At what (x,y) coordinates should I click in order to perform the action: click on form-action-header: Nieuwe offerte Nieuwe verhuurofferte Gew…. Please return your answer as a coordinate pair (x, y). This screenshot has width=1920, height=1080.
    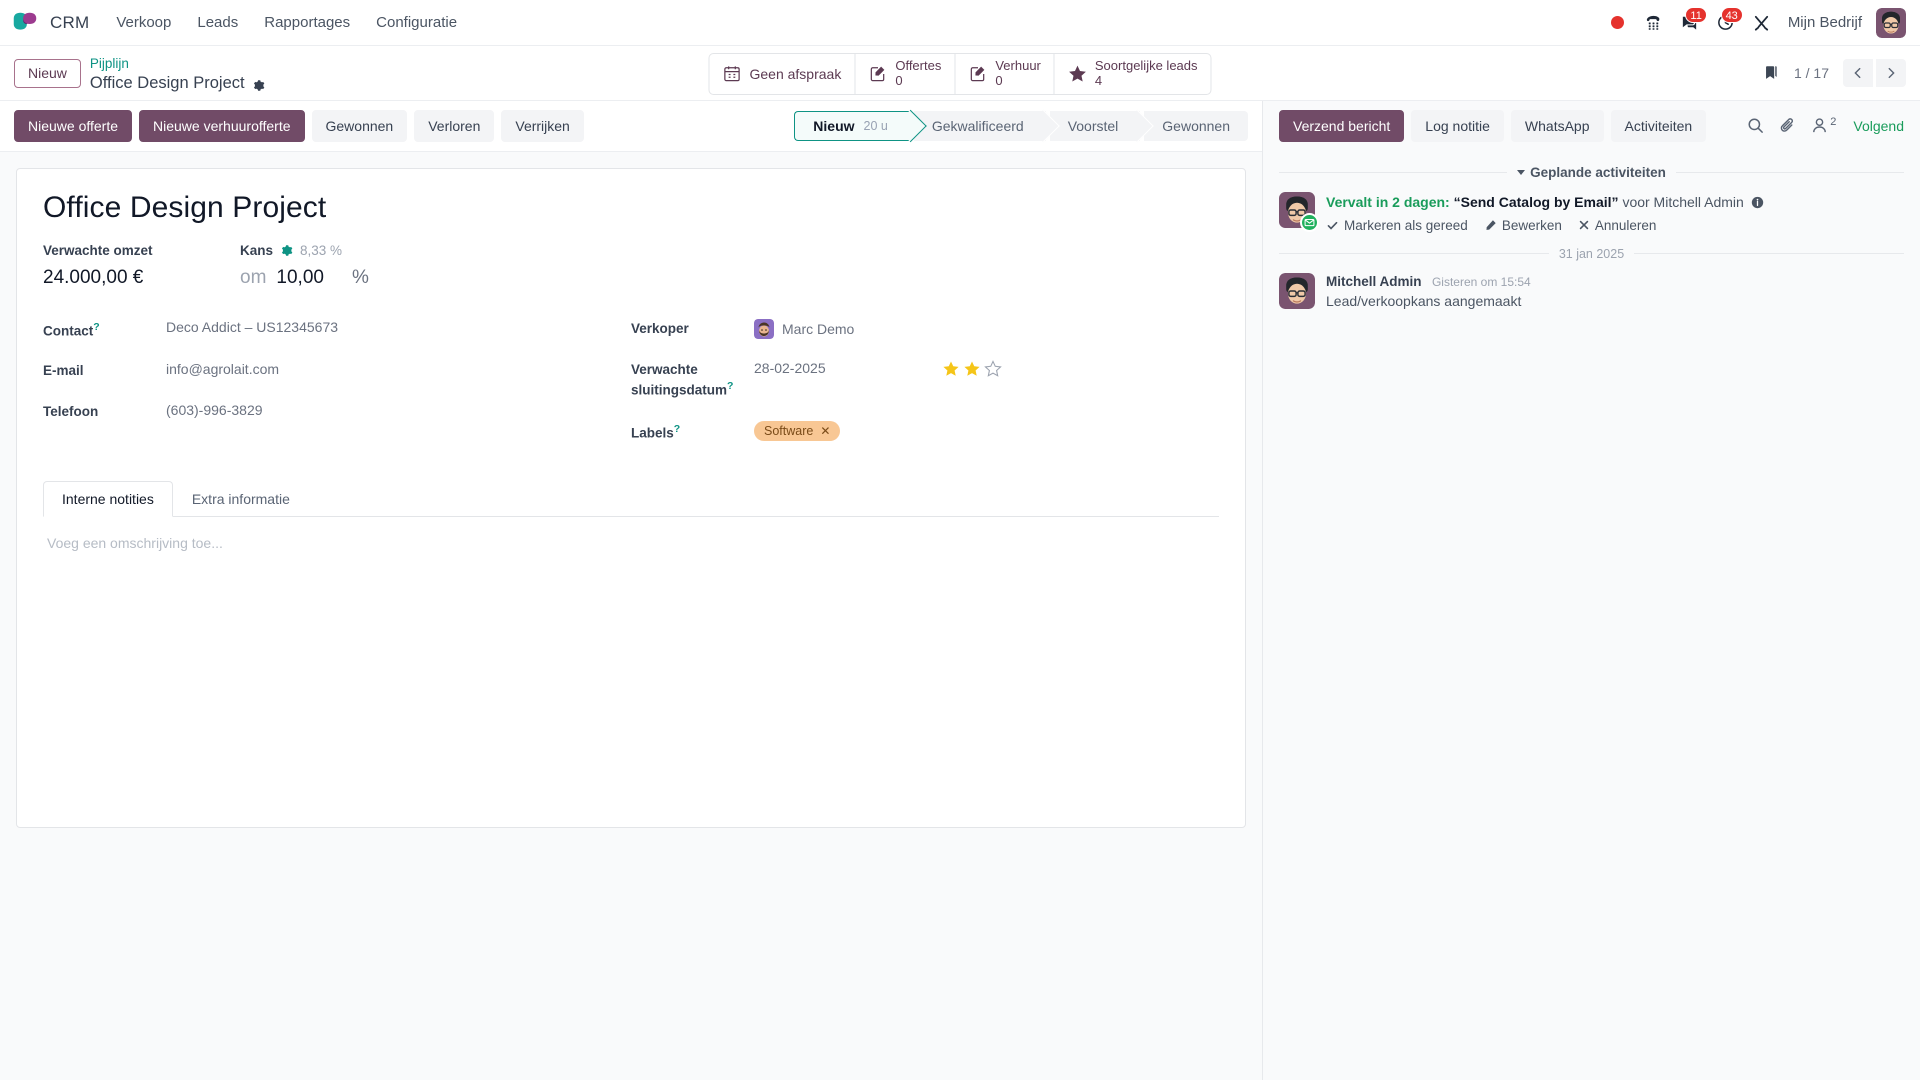
    Looking at the image, I should click on (631, 126).